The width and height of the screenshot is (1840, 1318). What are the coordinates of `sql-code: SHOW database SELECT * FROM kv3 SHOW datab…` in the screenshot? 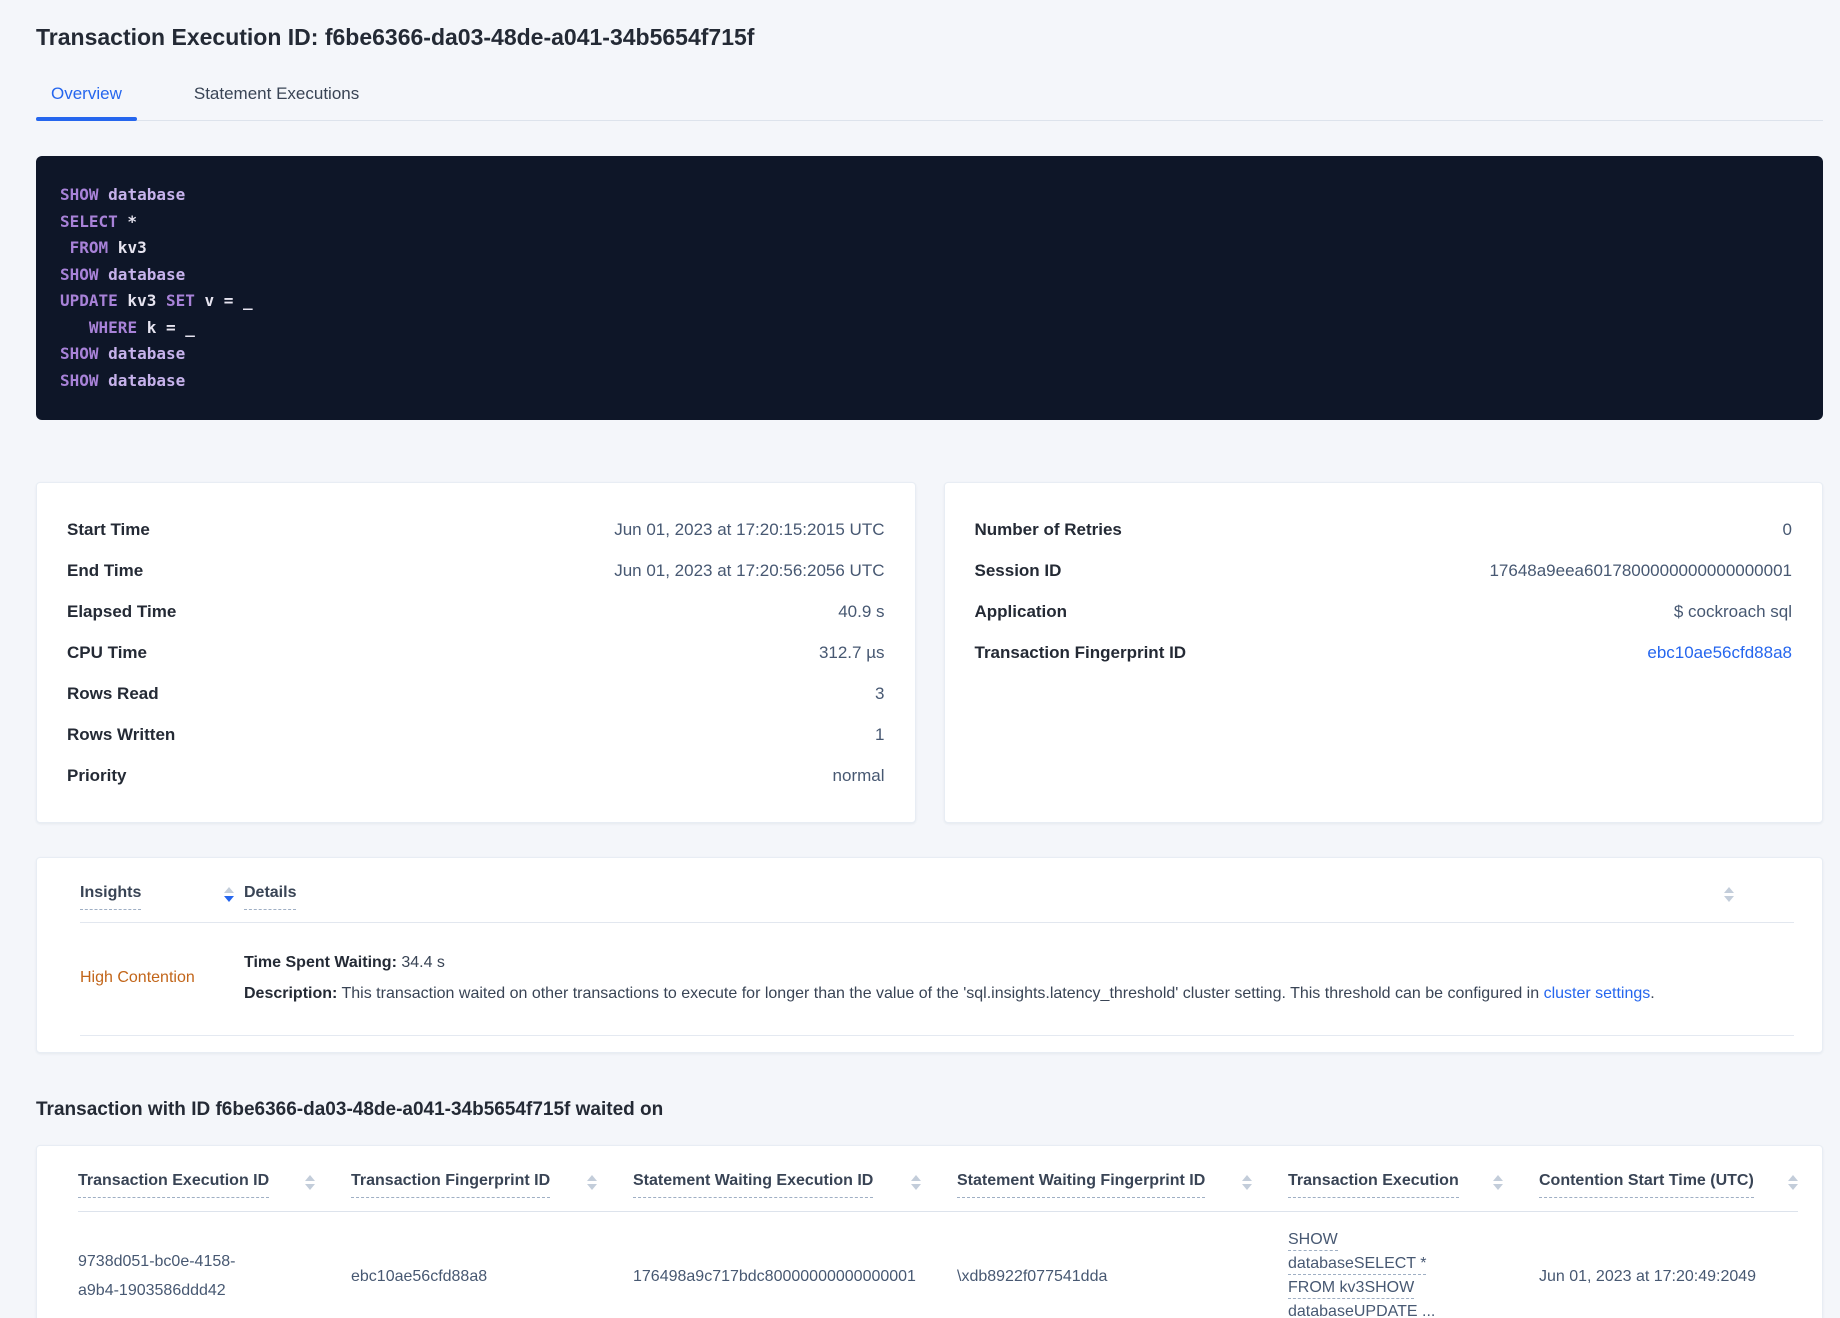 It's located at (156, 287).